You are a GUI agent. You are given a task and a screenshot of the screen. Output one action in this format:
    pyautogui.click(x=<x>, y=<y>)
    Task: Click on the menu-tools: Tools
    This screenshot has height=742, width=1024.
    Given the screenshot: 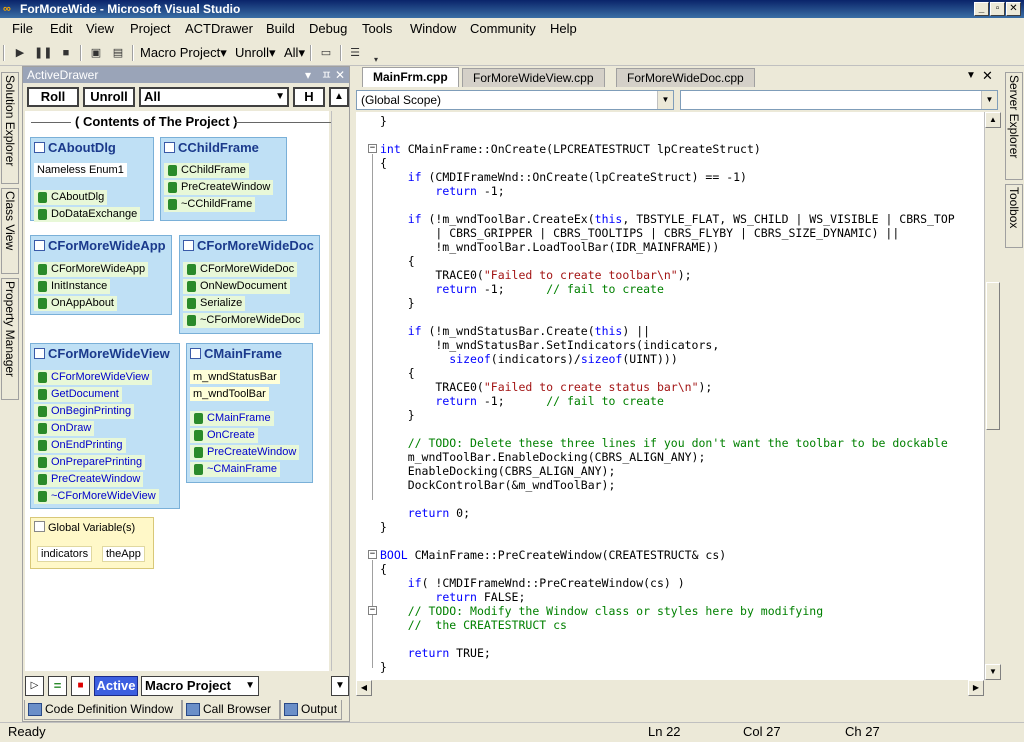 What is the action you would take?
    pyautogui.click(x=377, y=28)
    